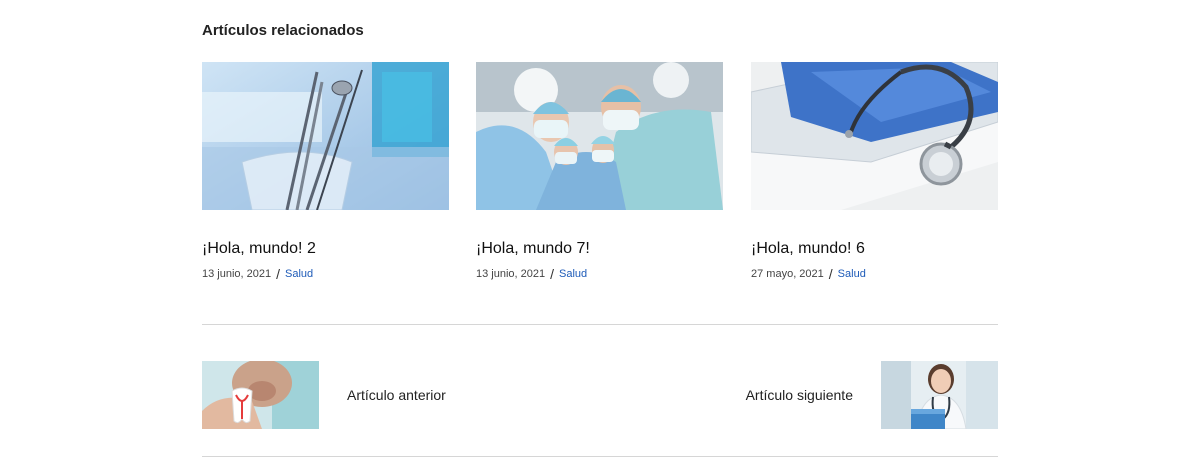 Image resolution: width=1200 pixels, height=474 pixels. What do you see at coordinates (324, 395) in the screenshot?
I see `previous-post-link: Artículo anterior` at bounding box center [324, 395].